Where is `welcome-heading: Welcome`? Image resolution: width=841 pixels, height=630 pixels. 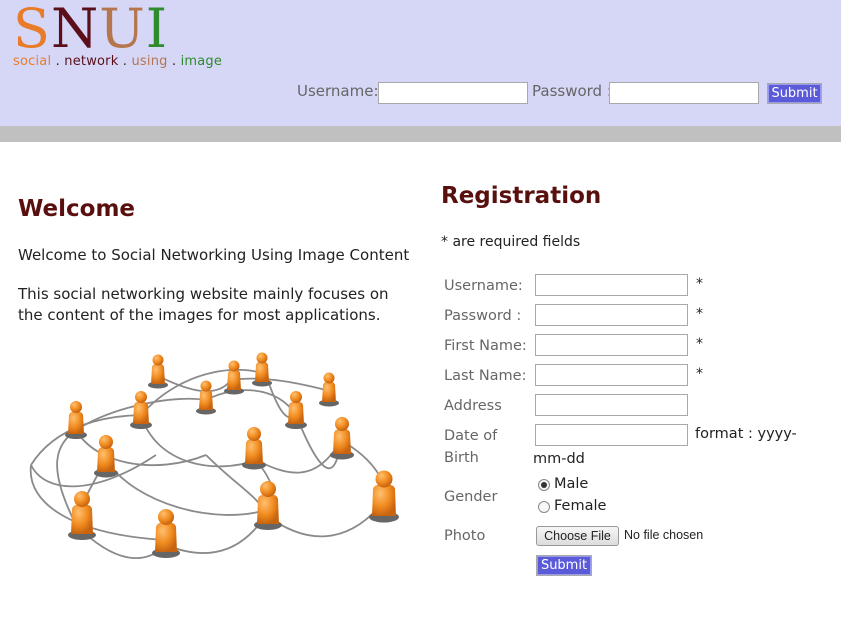
welcome-heading: Welcome is located at coordinates (77, 209).